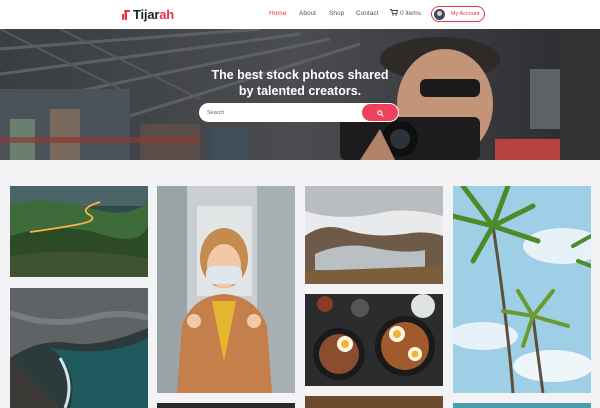 The image size is (600, 408). What do you see at coordinates (522, 405) in the screenshot?
I see `photo-teal-strip` at bounding box center [522, 405].